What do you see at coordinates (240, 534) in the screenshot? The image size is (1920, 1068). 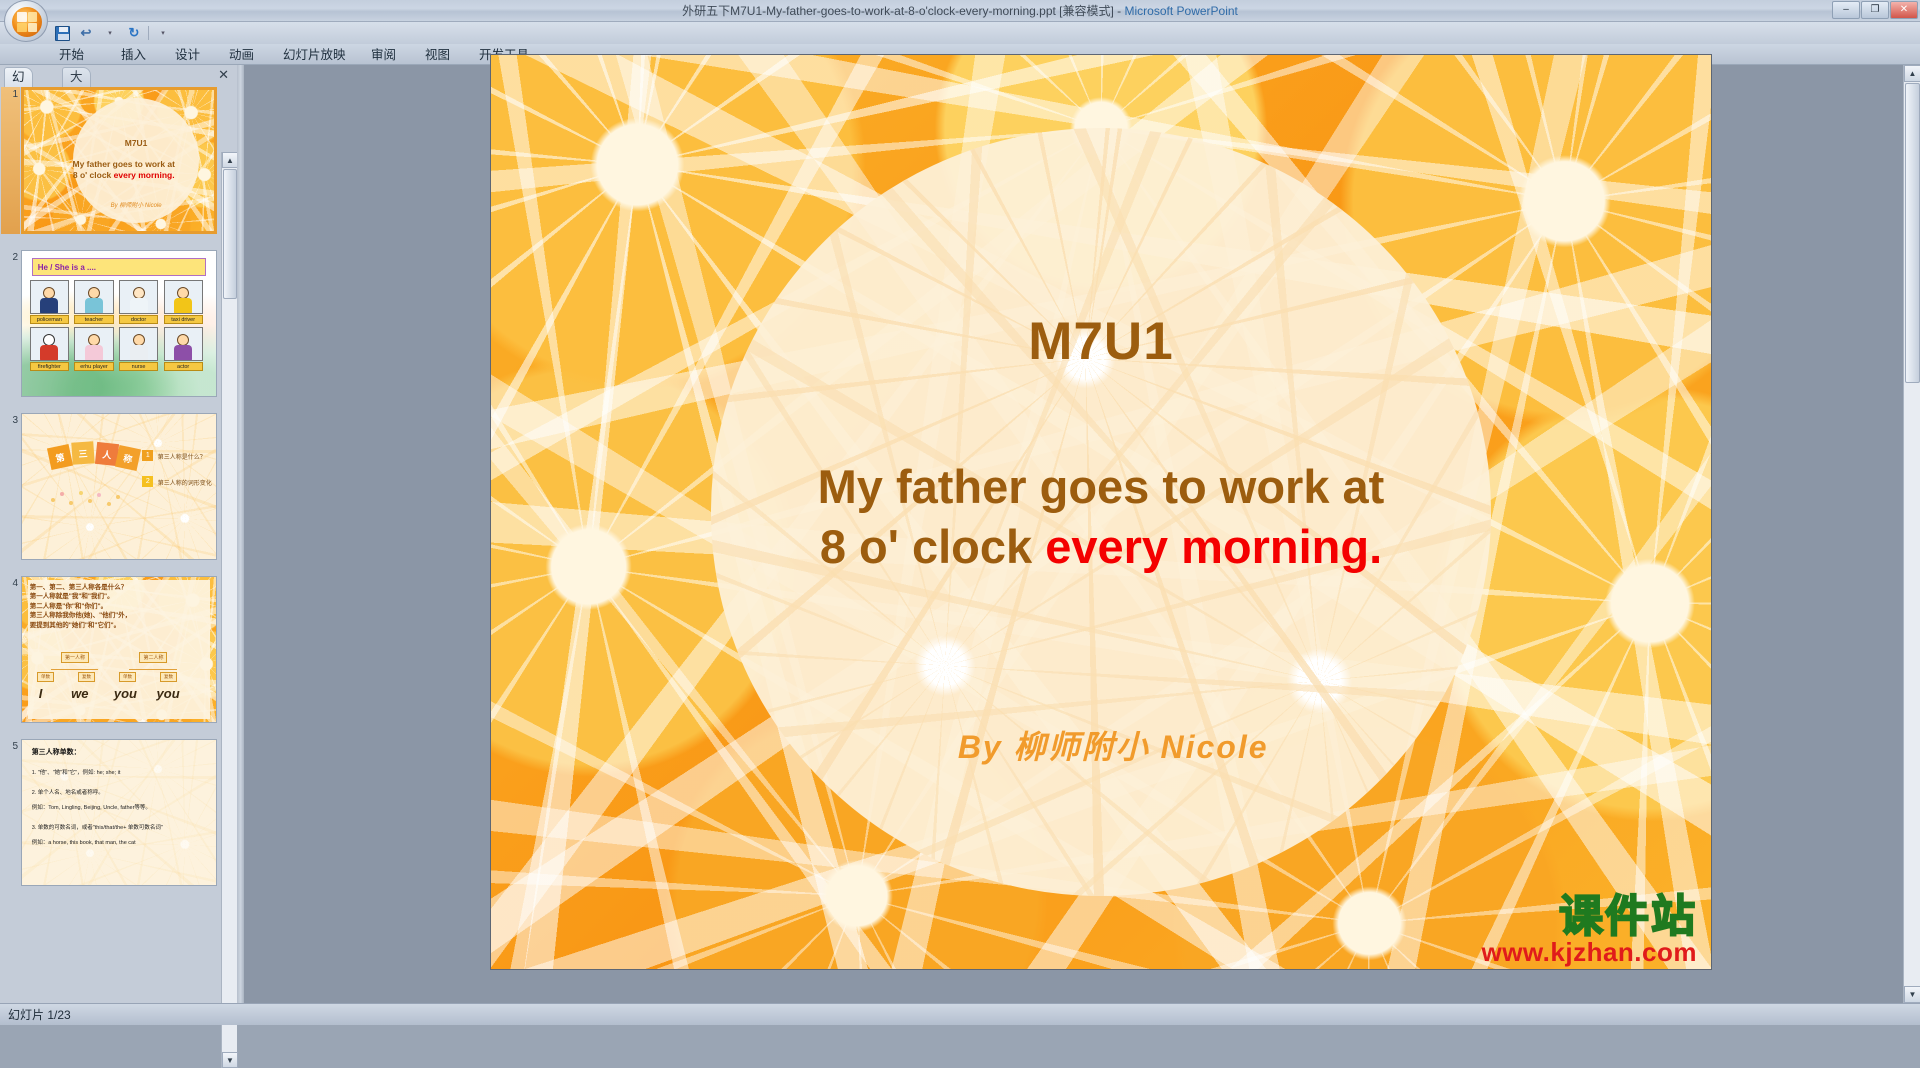 I see `pane-splitter` at bounding box center [240, 534].